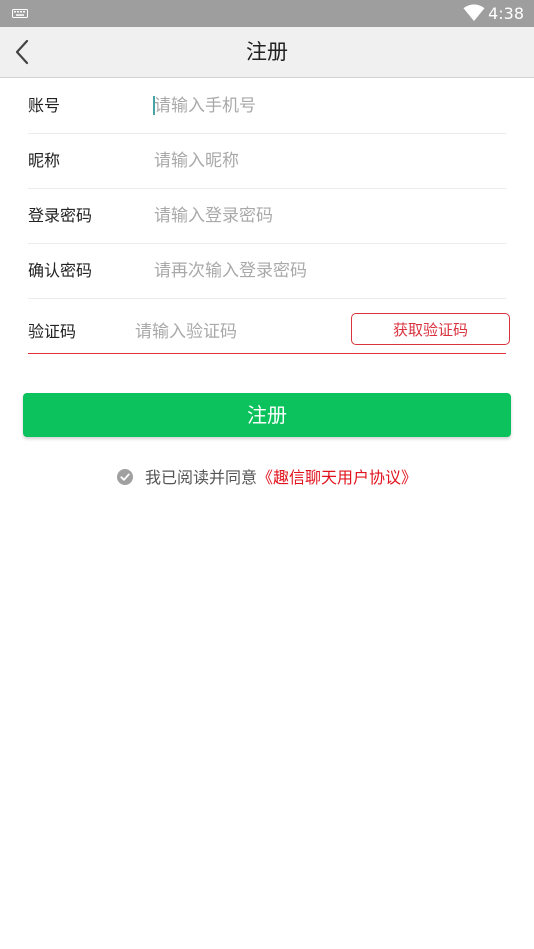  Describe the element at coordinates (324, 215) in the screenshot. I see `password-input` at that location.